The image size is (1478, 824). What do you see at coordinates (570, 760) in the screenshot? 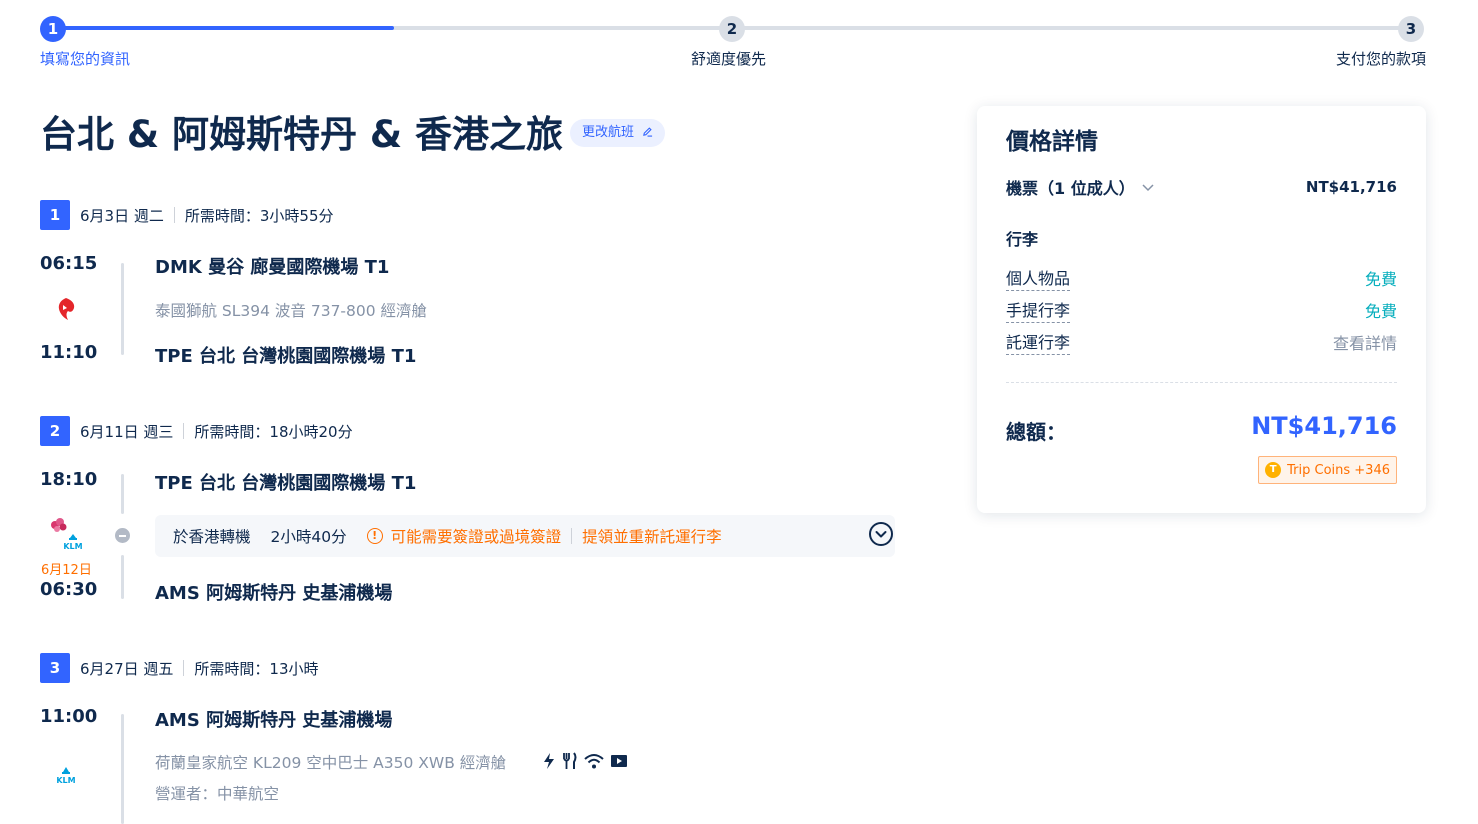
I see `meal-icon` at bounding box center [570, 760].